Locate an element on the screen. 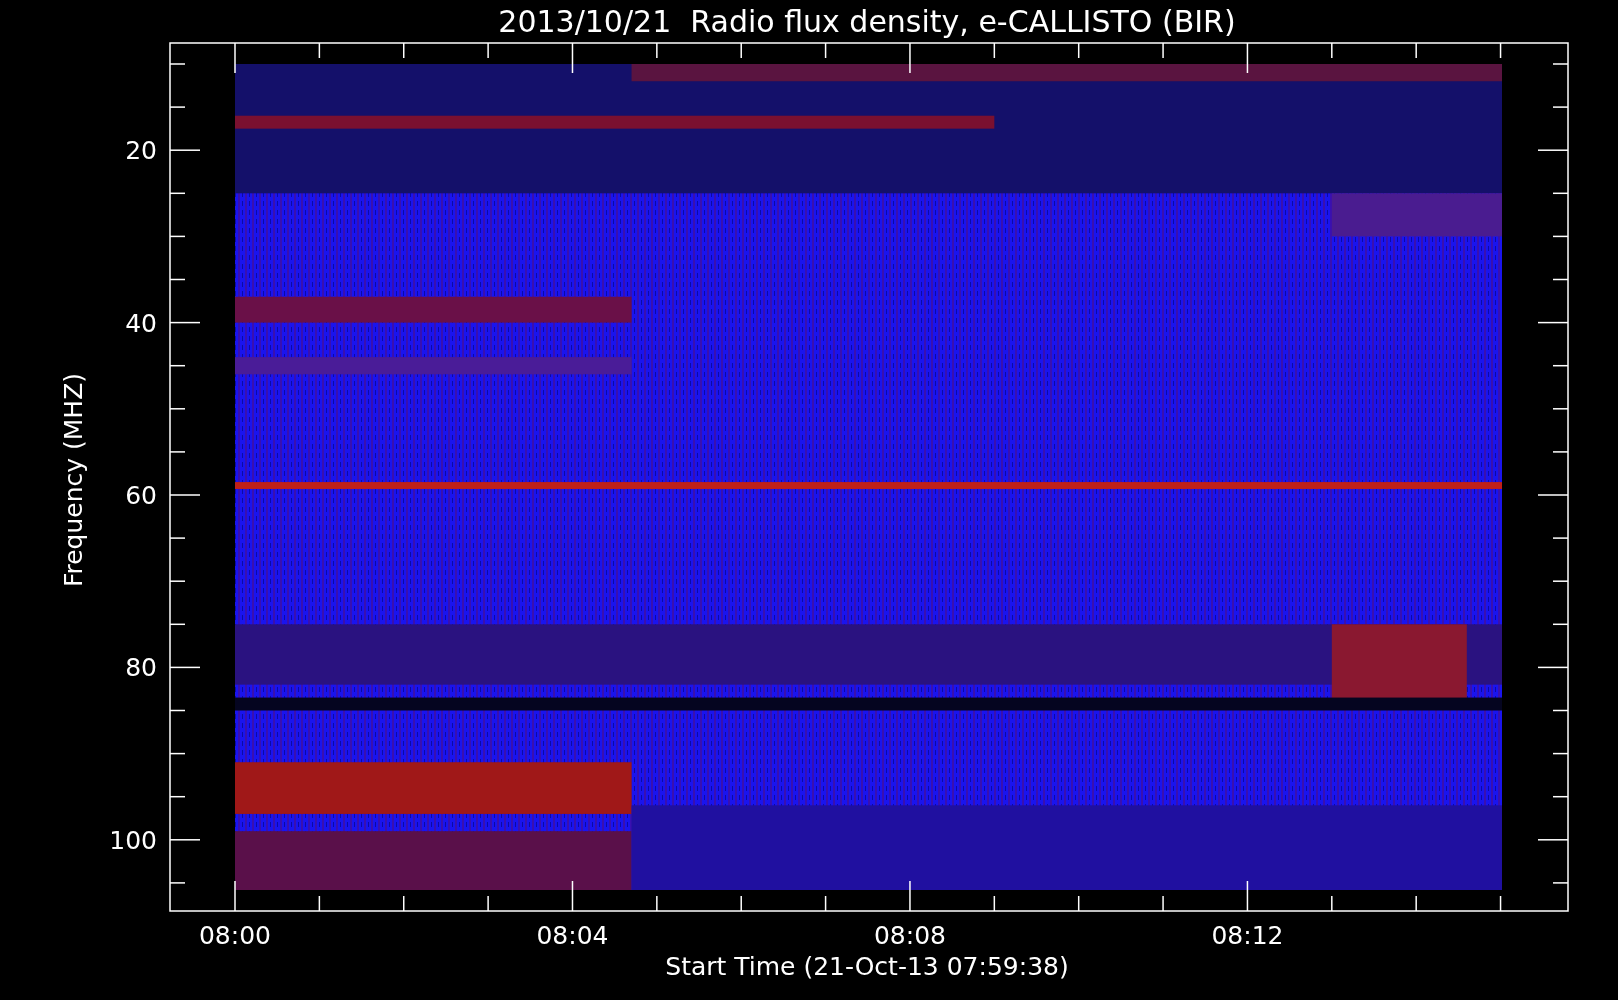  chart-title: 2013/10/21 Radio flux density, e-CALLISTO (BIR) is located at coordinates (867, 21).